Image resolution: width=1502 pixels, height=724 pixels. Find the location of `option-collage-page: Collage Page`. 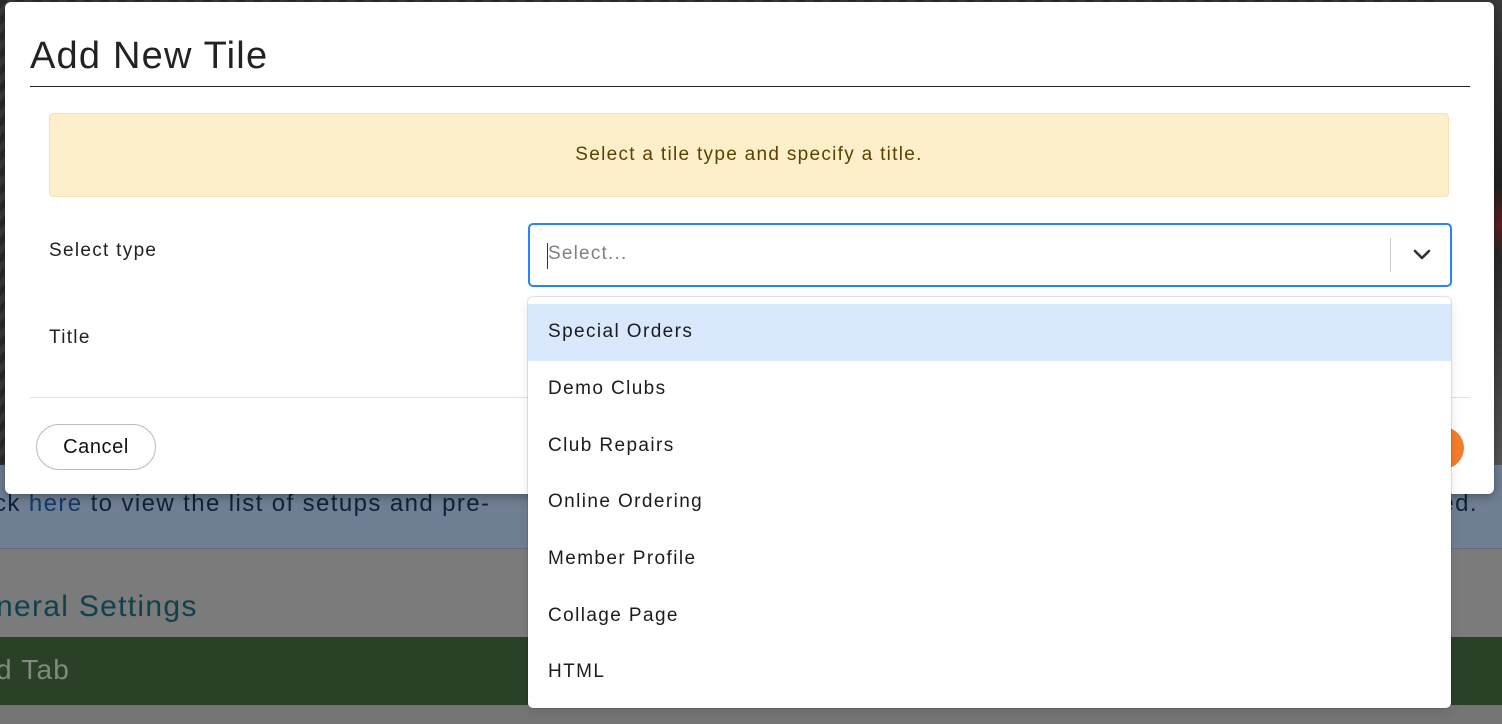

option-collage-page: Collage Page is located at coordinates (989, 615).